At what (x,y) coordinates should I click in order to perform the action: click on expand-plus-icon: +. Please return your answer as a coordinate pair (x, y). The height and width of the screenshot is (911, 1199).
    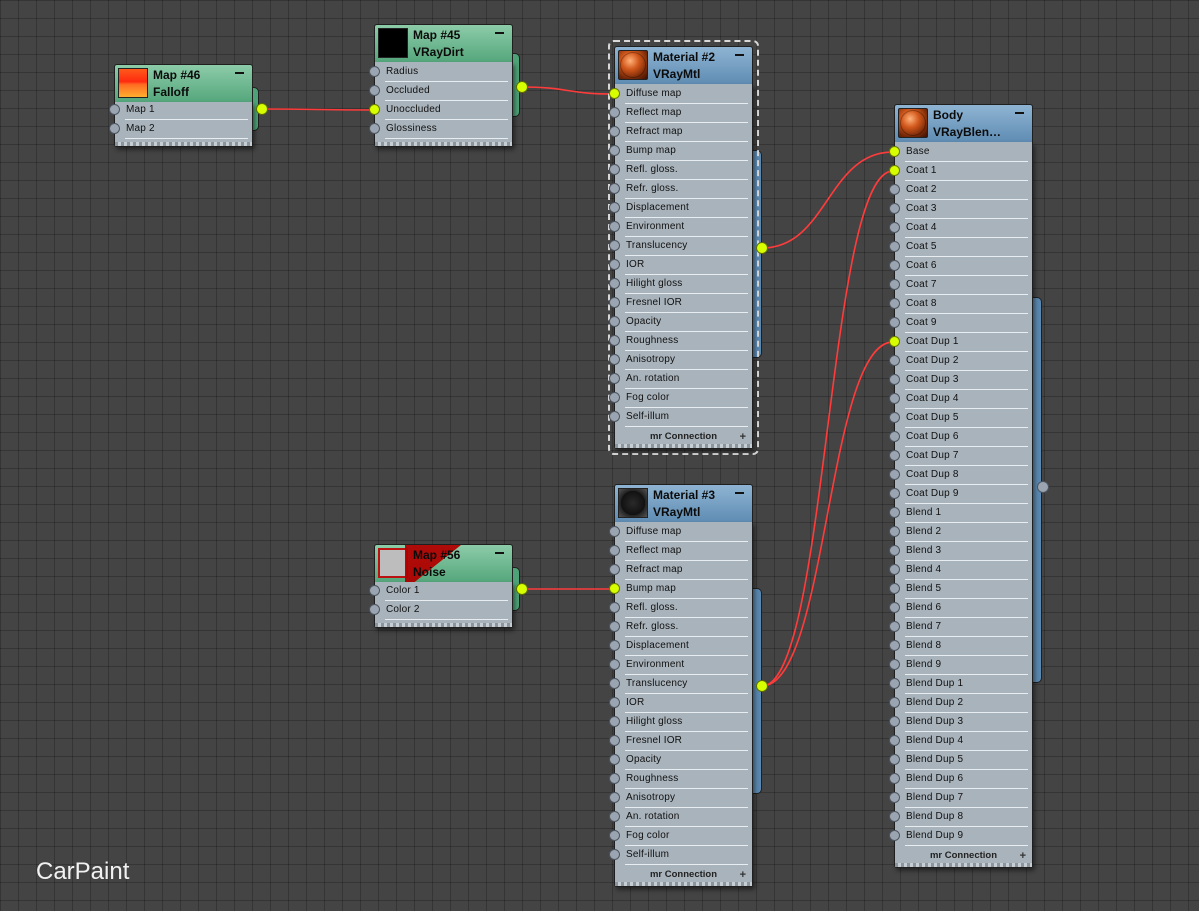
    Looking at the image, I should click on (1023, 856).